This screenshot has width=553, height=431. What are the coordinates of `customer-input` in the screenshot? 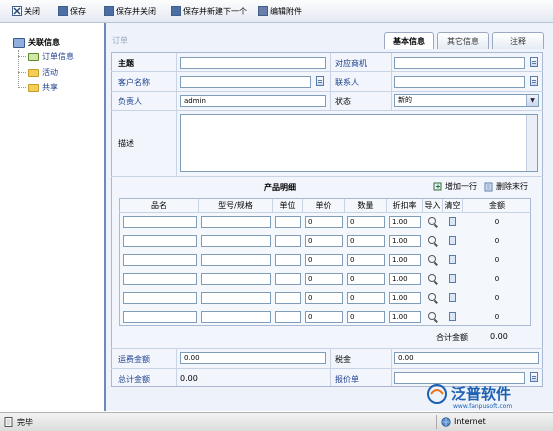 It's located at (245, 82).